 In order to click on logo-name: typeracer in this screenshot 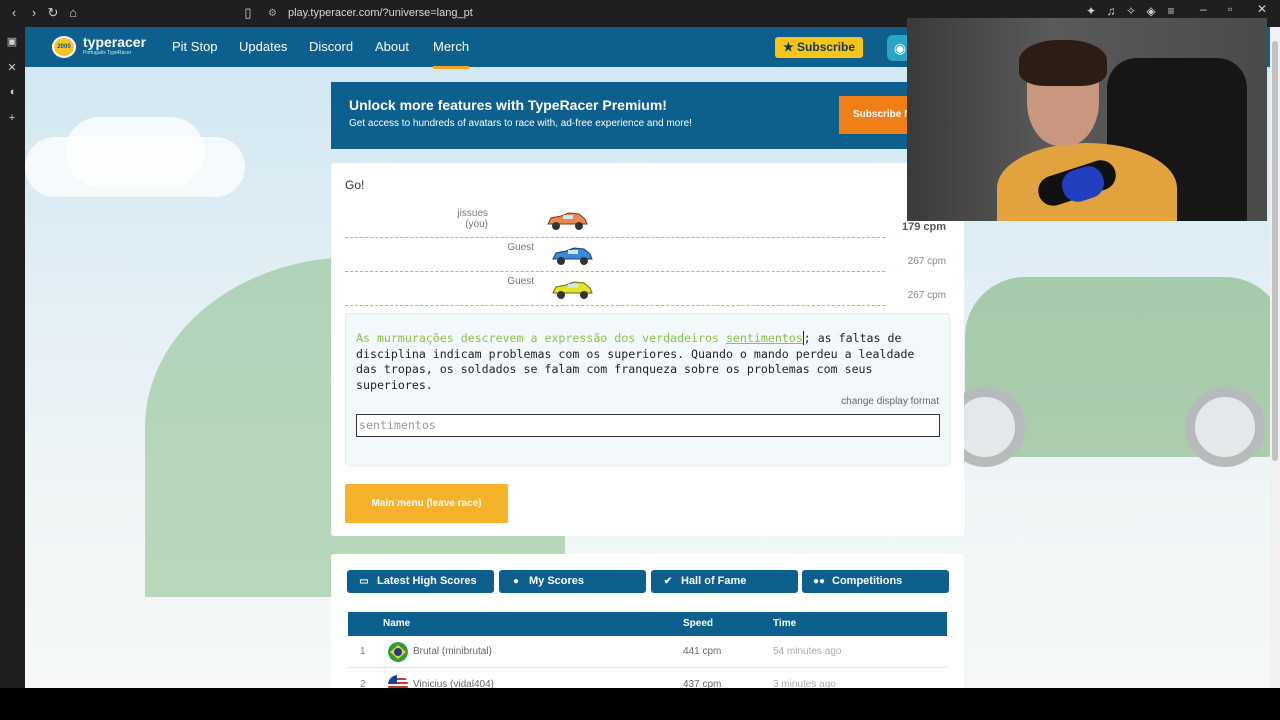, I will do `click(115, 42)`.